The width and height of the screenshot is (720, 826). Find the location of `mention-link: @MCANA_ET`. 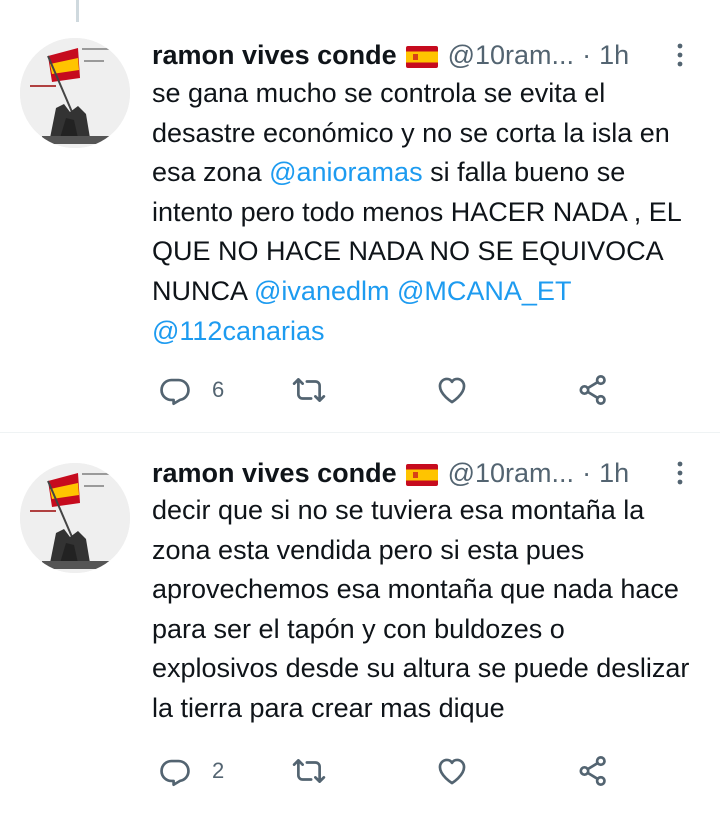

mention-link: @MCANA_ET is located at coordinates (484, 291).